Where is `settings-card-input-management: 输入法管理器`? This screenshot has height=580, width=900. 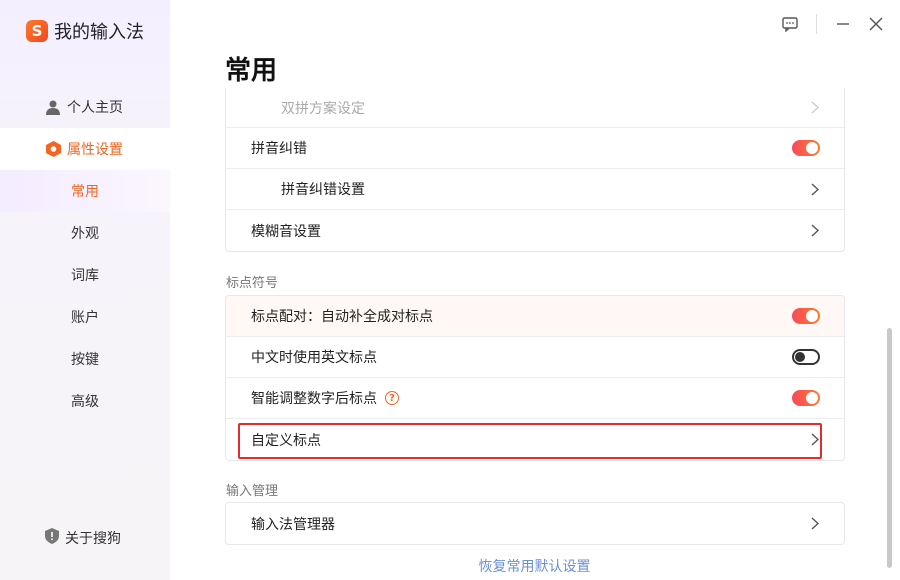
settings-card-input-management: 输入法管理器 is located at coordinates (535, 523).